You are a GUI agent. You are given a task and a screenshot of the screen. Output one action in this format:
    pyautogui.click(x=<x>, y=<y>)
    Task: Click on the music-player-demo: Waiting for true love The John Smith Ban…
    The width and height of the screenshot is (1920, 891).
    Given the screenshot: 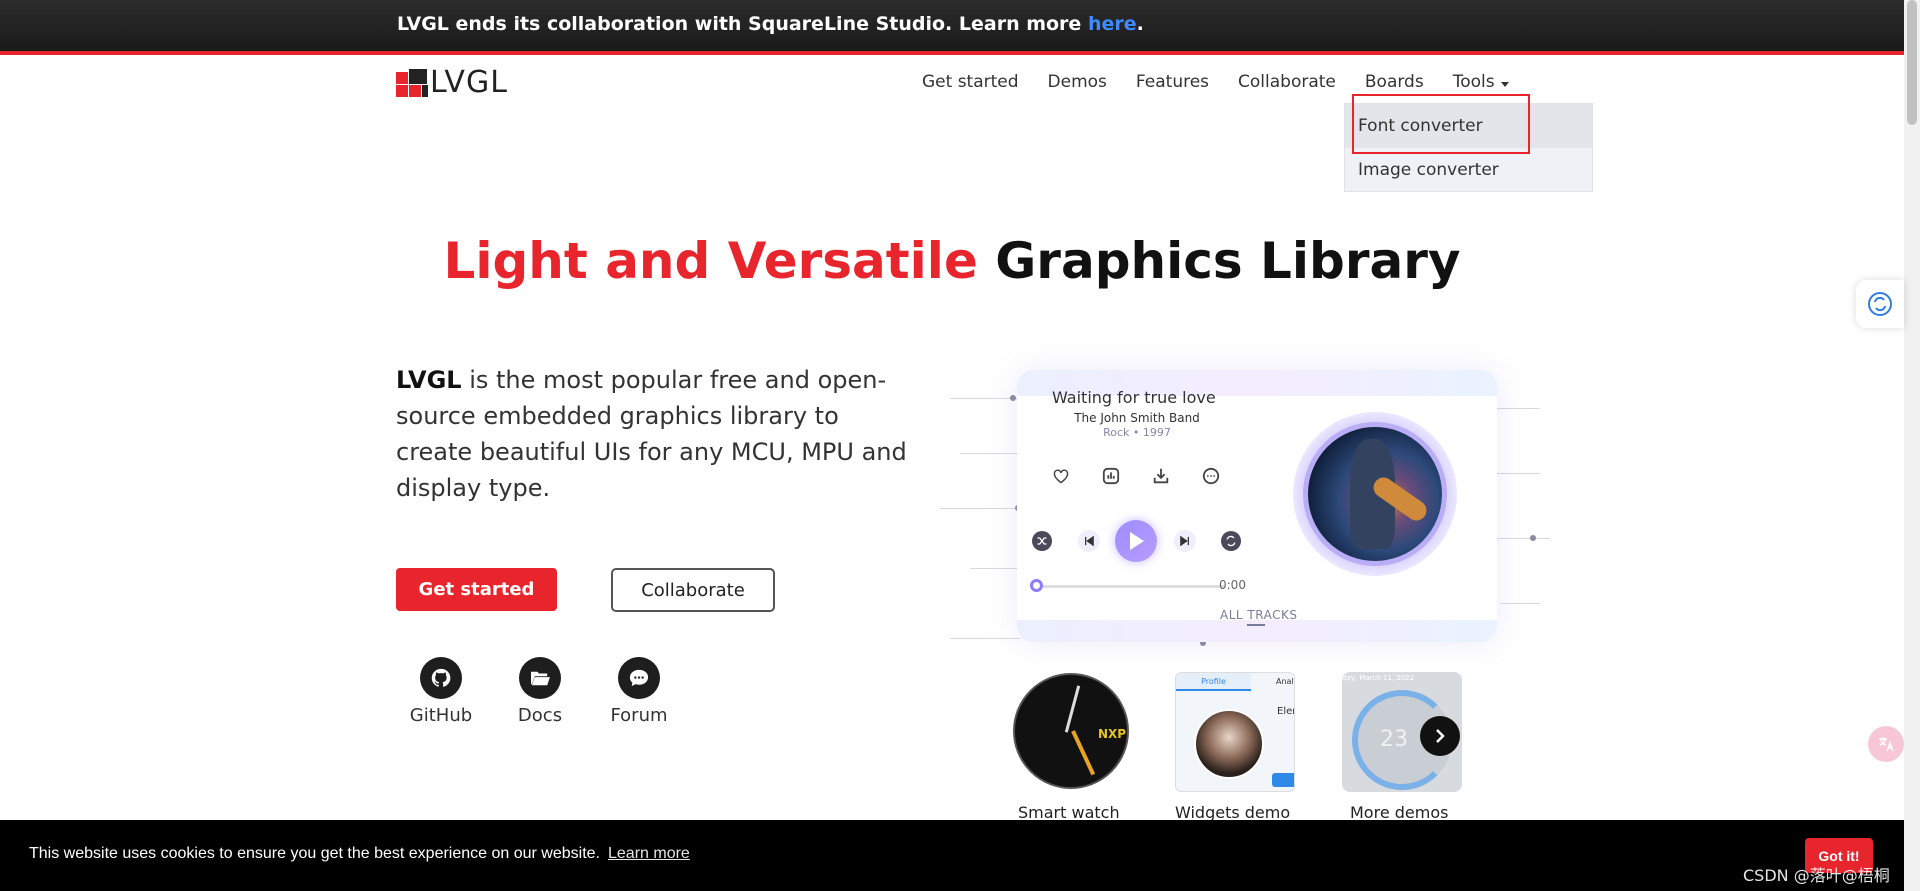 What is the action you would take?
    pyautogui.click(x=1257, y=506)
    